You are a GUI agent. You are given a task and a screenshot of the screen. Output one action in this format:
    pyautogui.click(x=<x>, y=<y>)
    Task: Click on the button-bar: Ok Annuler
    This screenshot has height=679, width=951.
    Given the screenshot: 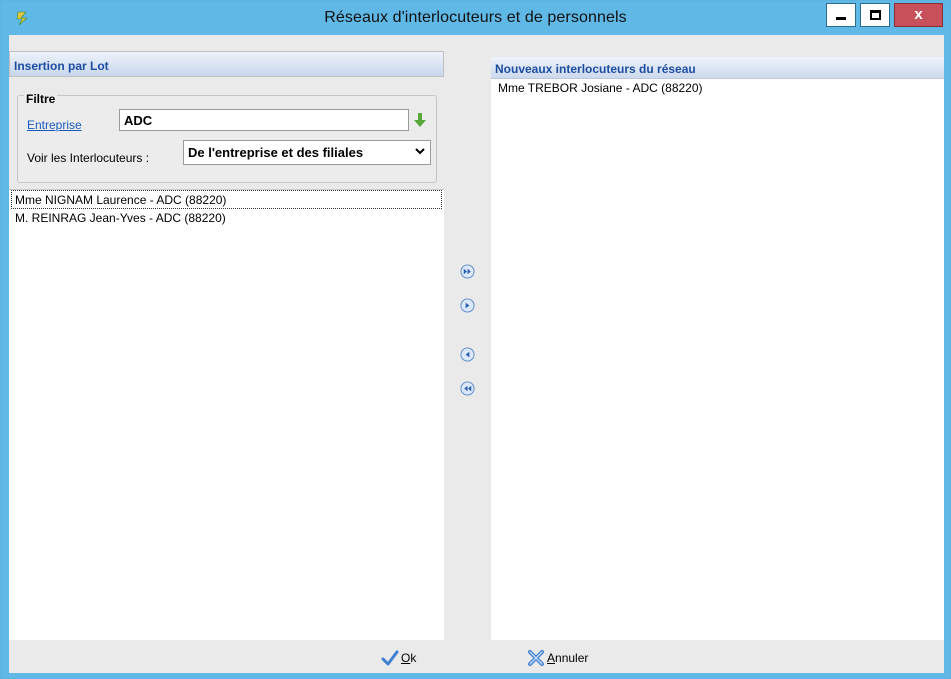 What is the action you would take?
    pyautogui.click(x=476, y=656)
    